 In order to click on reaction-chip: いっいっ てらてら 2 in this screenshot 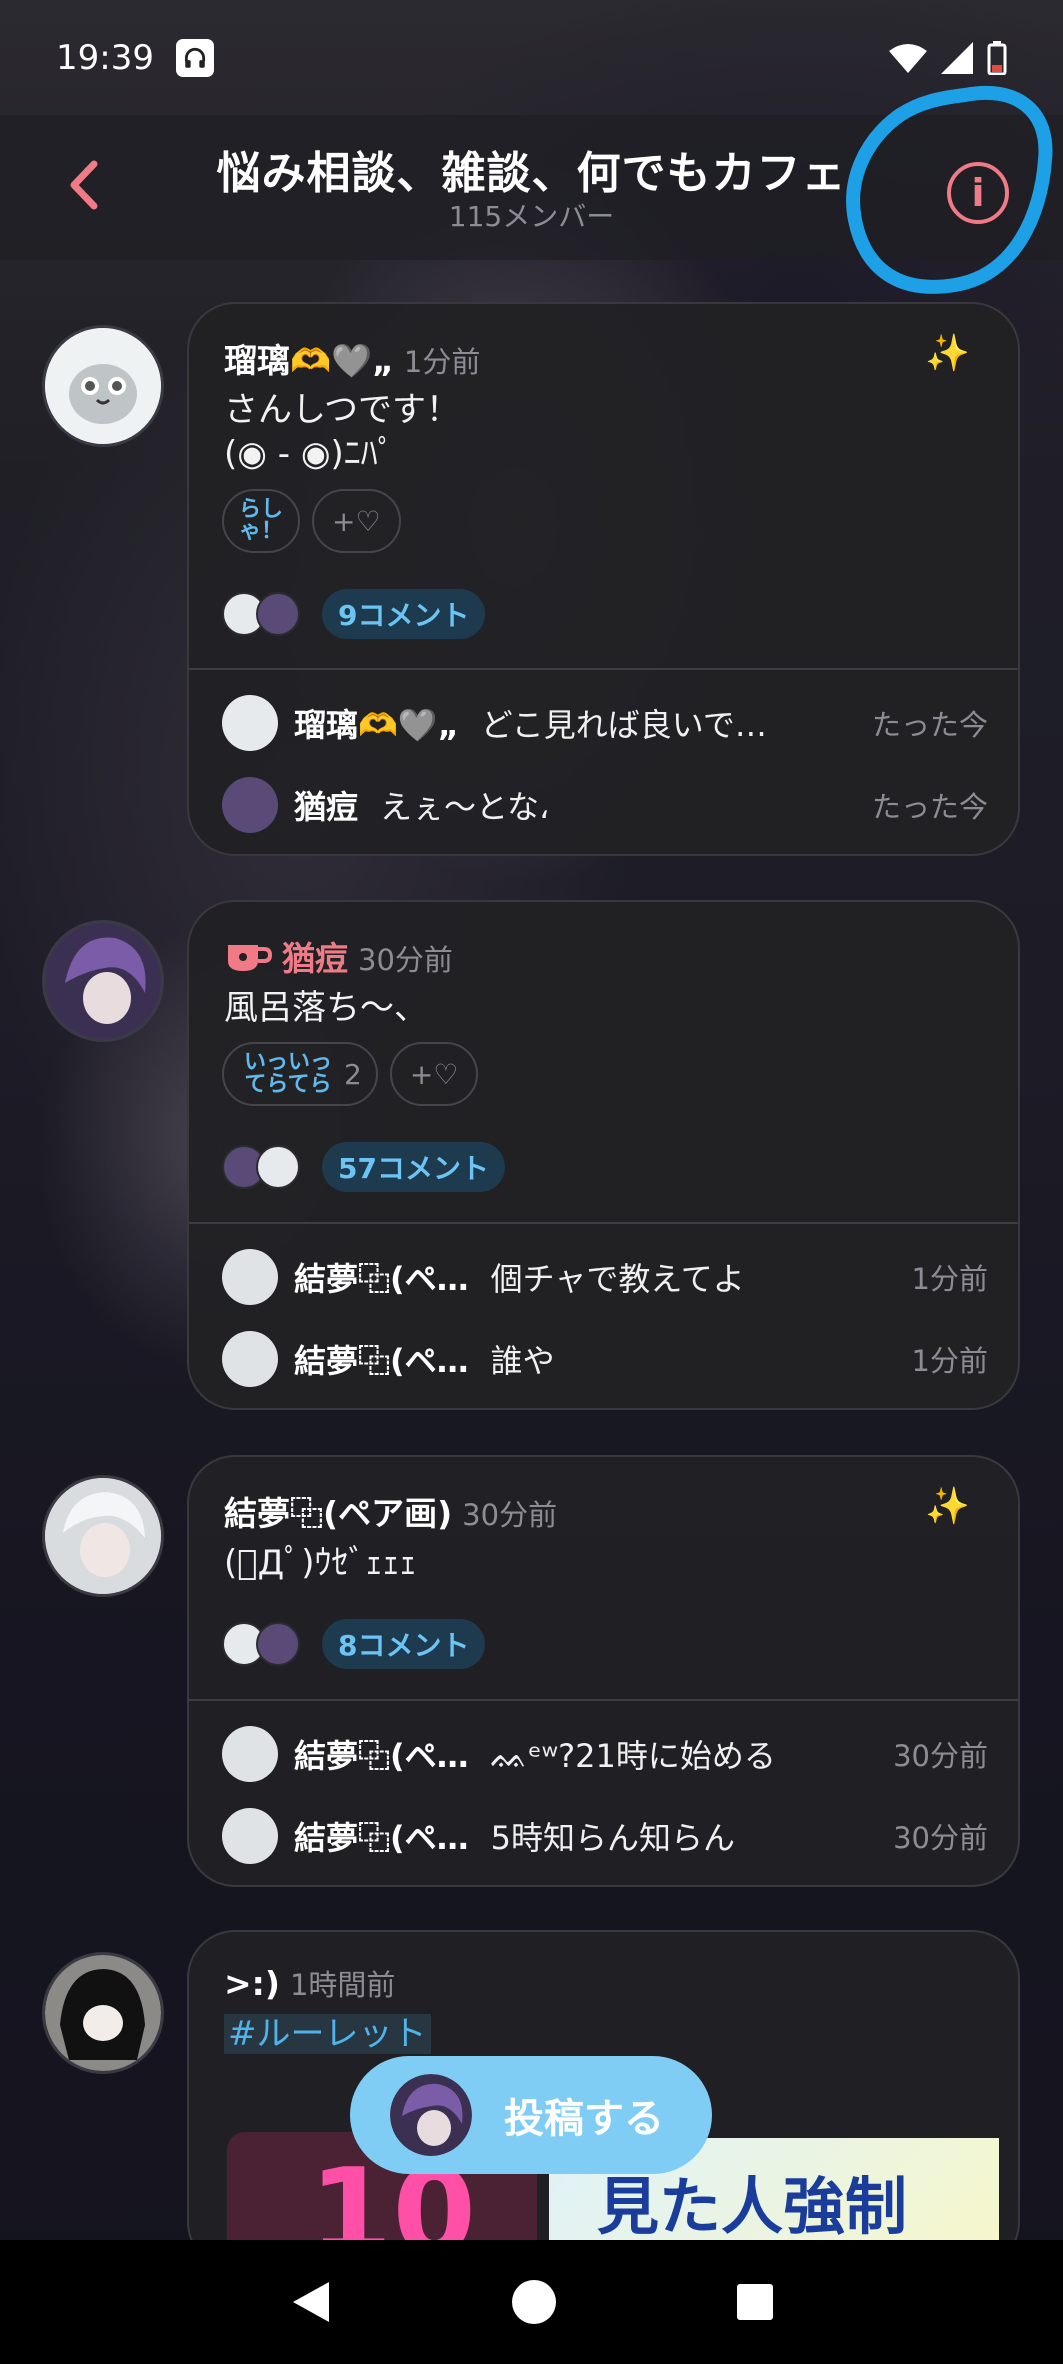, I will do `click(300, 1074)`.